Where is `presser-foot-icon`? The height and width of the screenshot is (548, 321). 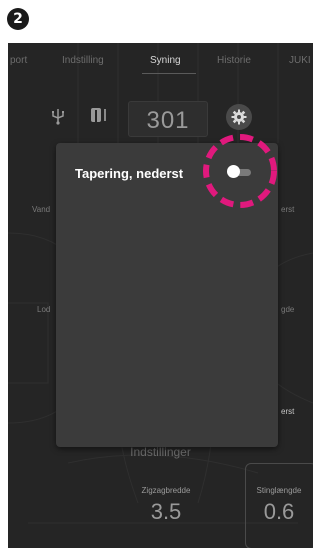
presser-foot-icon is located at coordinates (96, 116).